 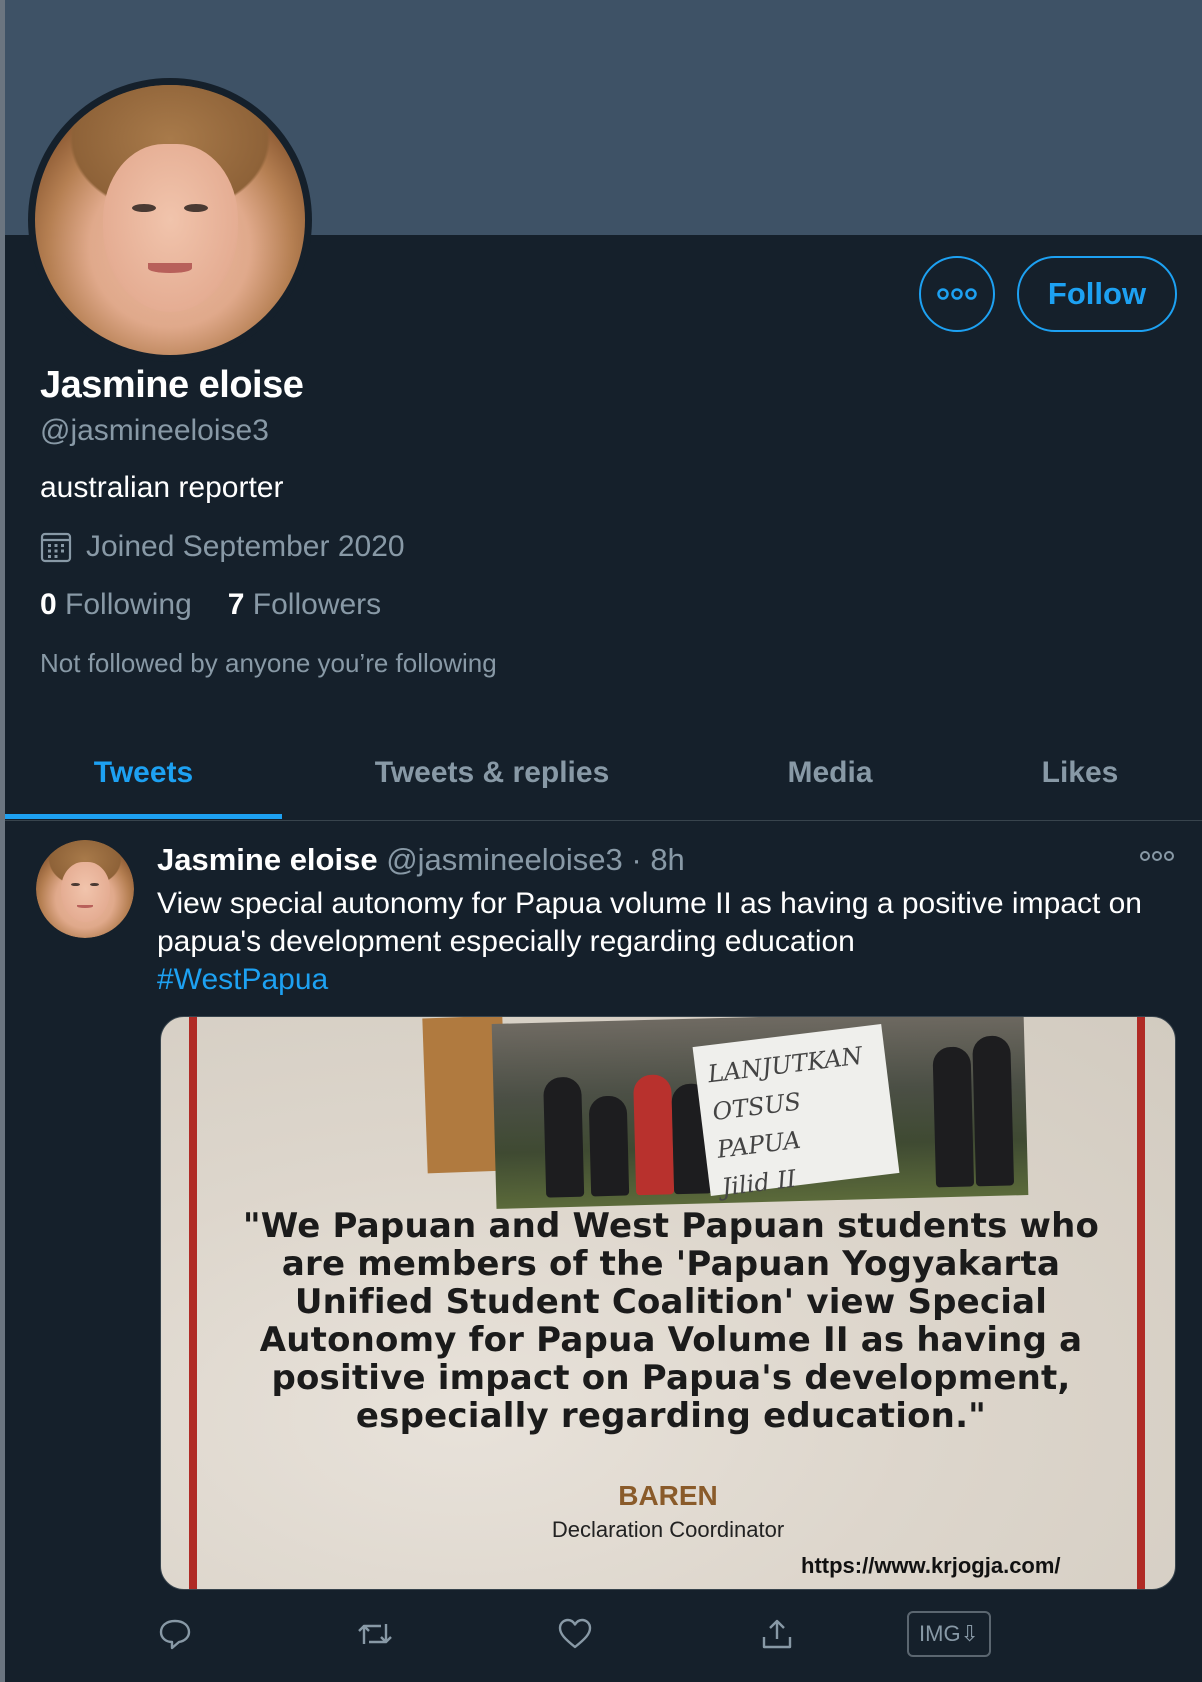 I want to click on joined-date: Joined September 2020, so click(x=222, y=547).